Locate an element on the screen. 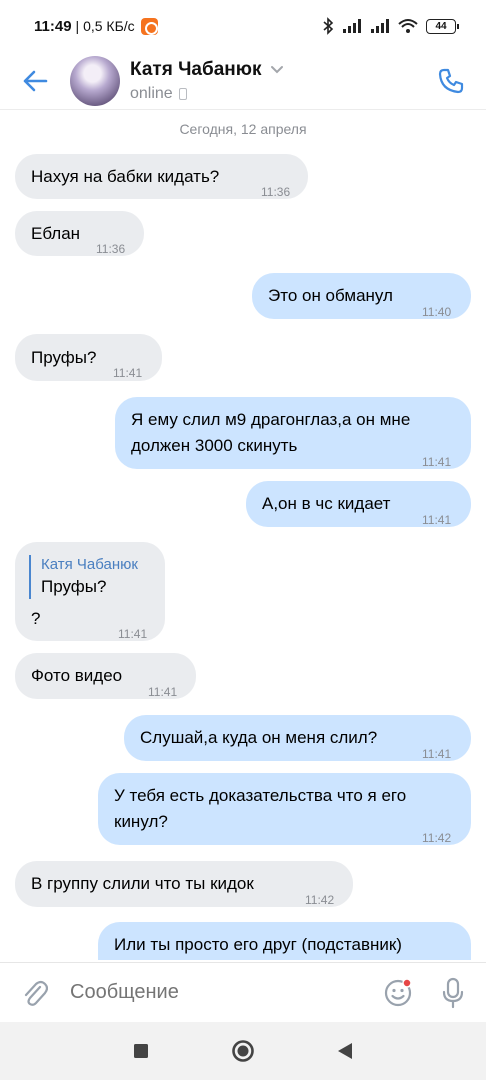 This screenshot has width=486, height=1080. status-time: 11:49 is located at coordinates (53, 26).